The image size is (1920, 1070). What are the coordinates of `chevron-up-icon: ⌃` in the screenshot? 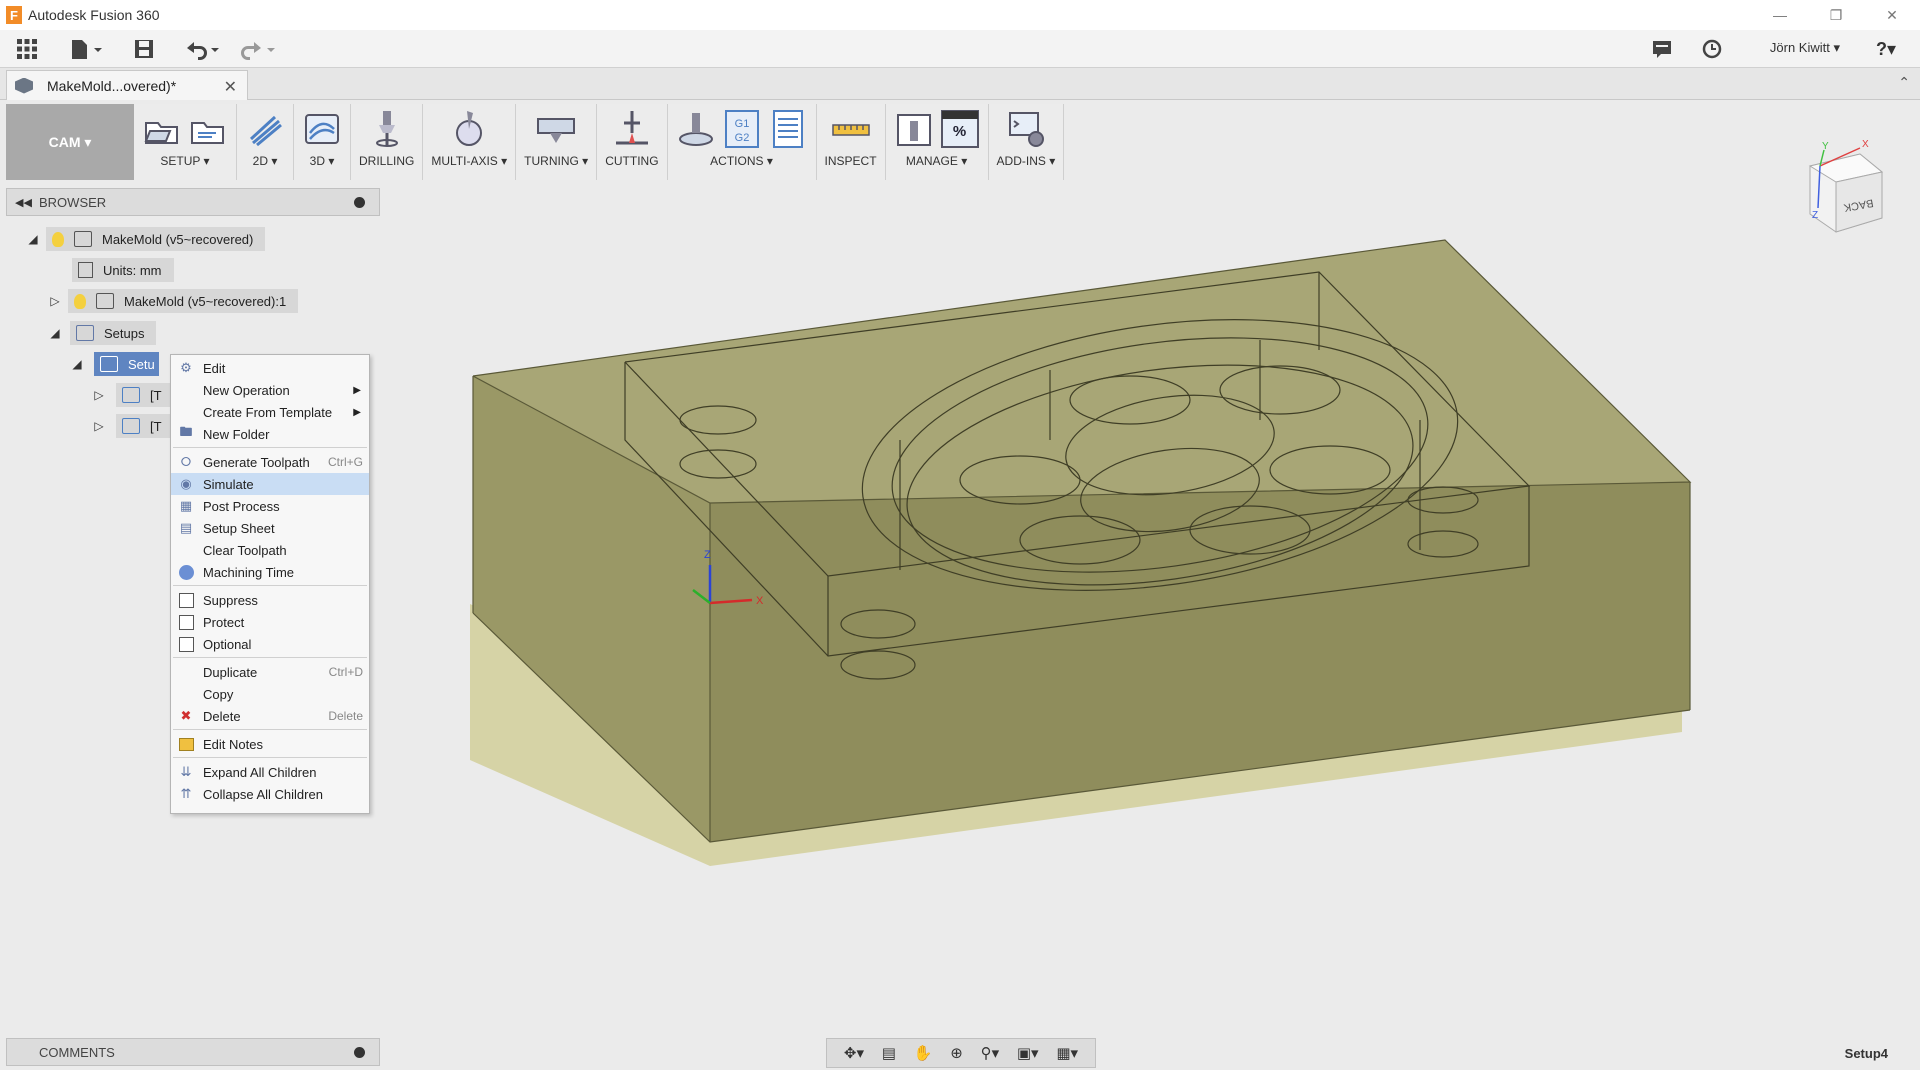 It's located at (1904, 82).